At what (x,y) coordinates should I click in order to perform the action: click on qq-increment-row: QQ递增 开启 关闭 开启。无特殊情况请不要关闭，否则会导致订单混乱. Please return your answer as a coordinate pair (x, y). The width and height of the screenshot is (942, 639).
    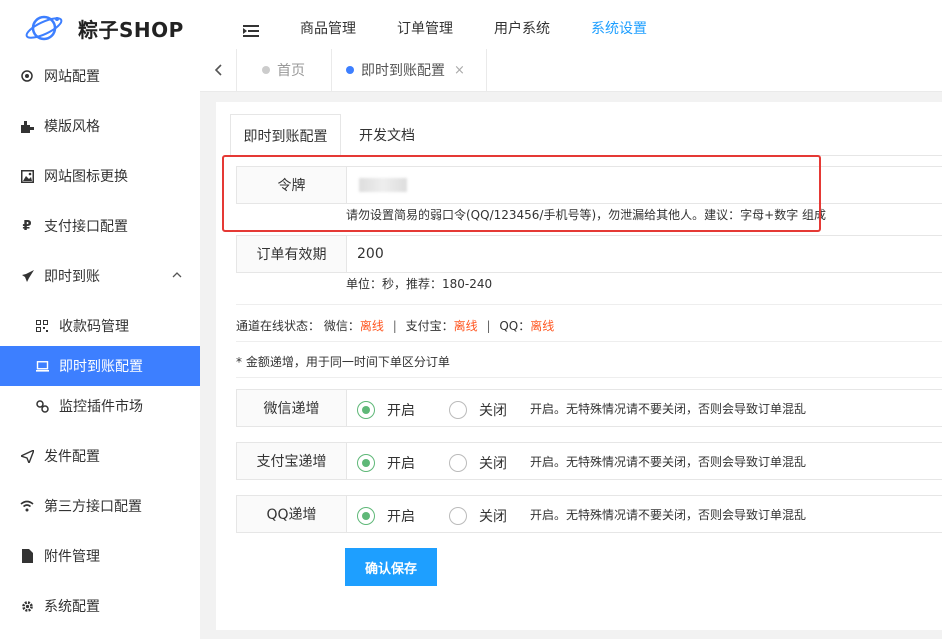
    Looking at the image, I should click on (589, 514).